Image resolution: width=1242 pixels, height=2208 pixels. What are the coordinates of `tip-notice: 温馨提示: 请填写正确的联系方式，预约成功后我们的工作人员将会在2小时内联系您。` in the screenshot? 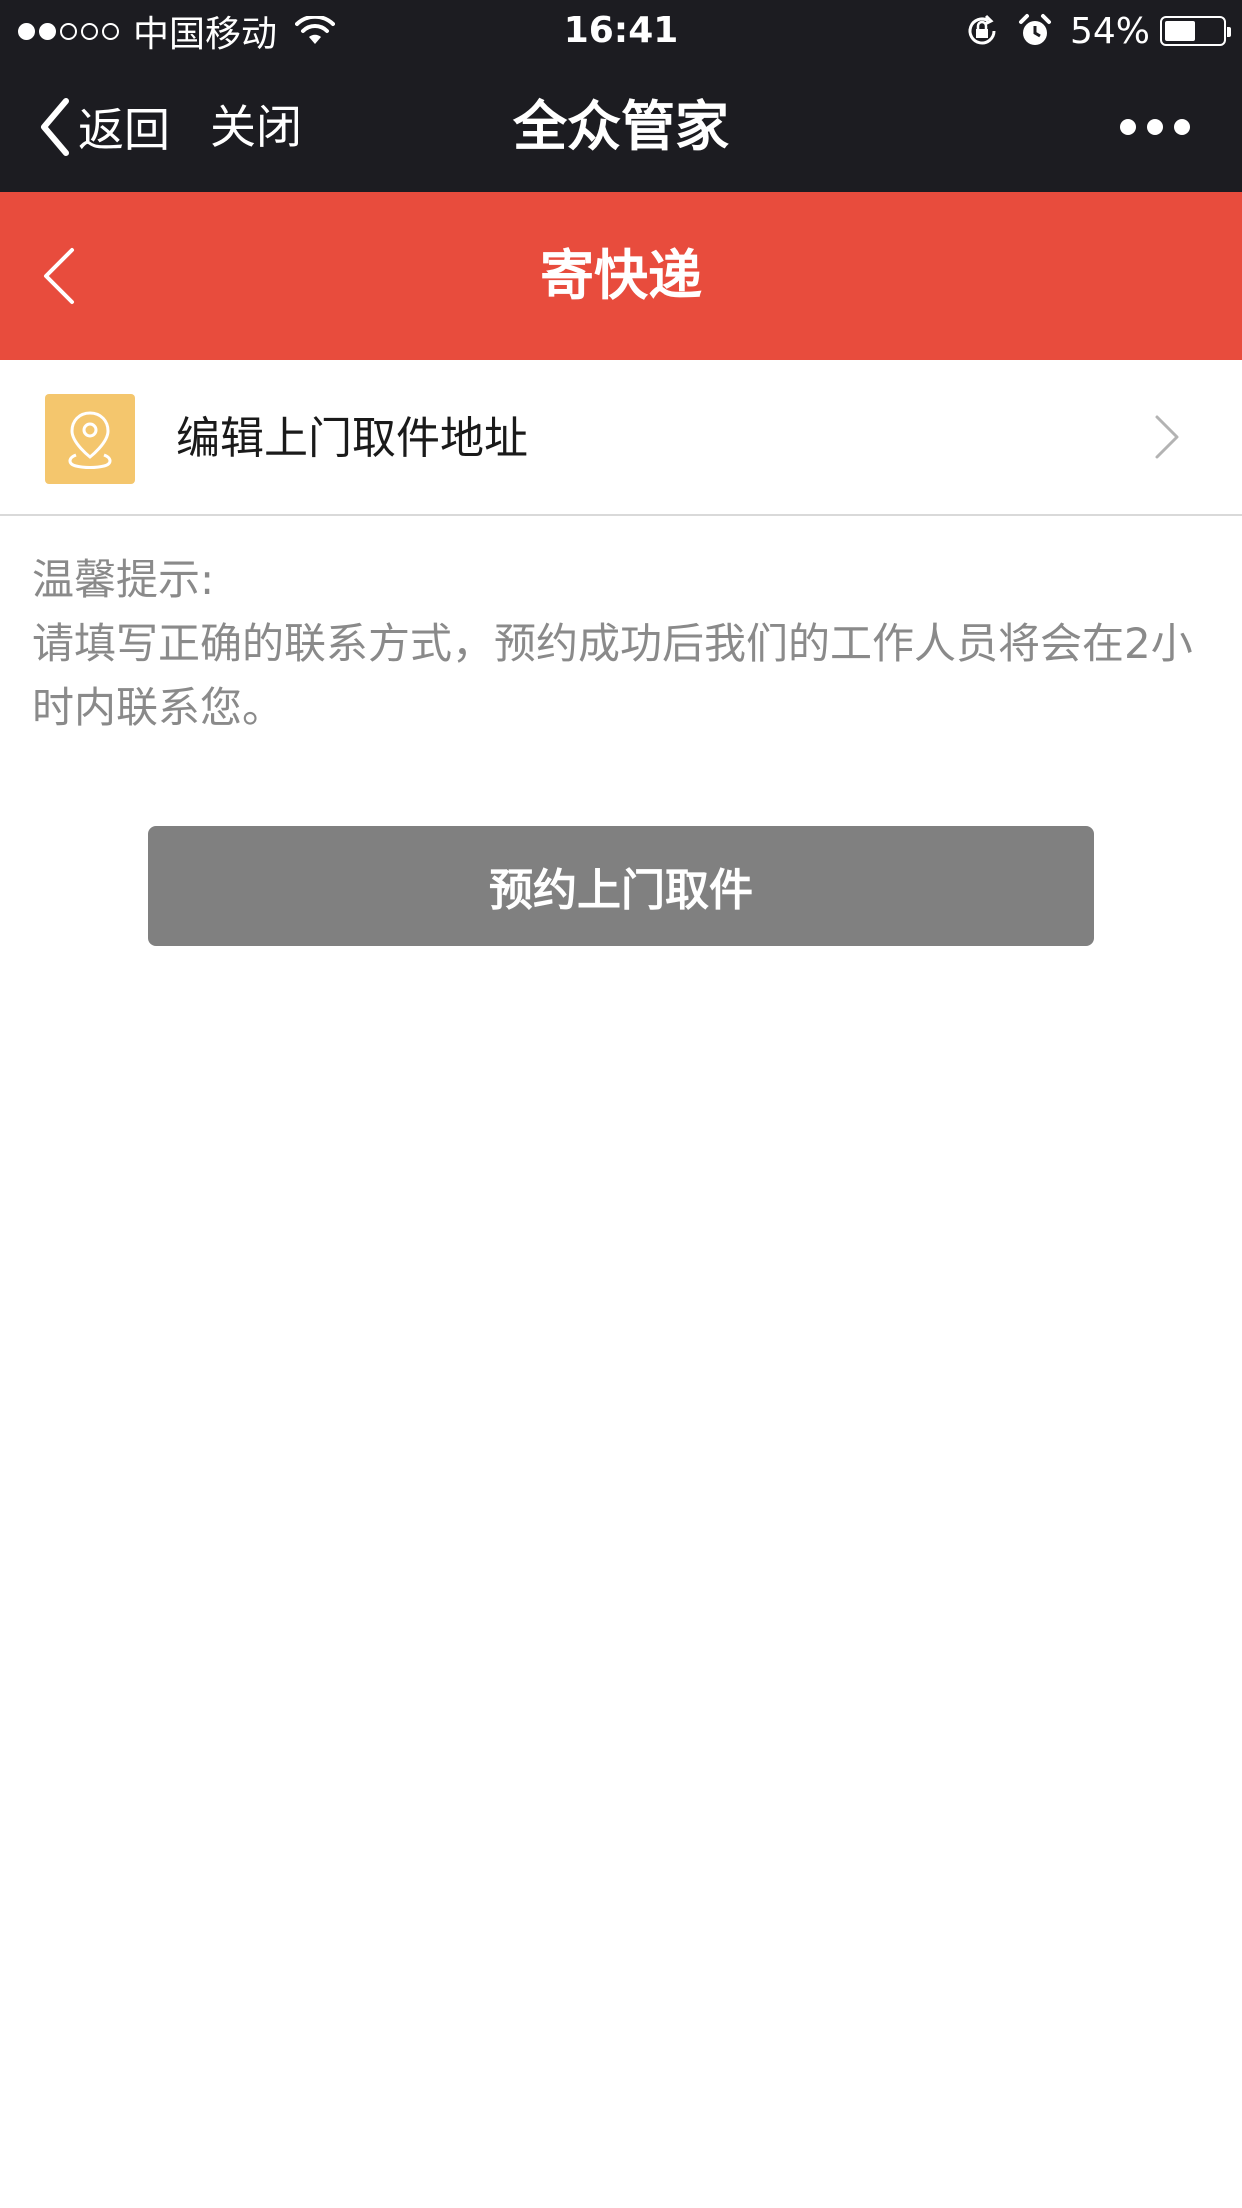 It's located at (622, 644).